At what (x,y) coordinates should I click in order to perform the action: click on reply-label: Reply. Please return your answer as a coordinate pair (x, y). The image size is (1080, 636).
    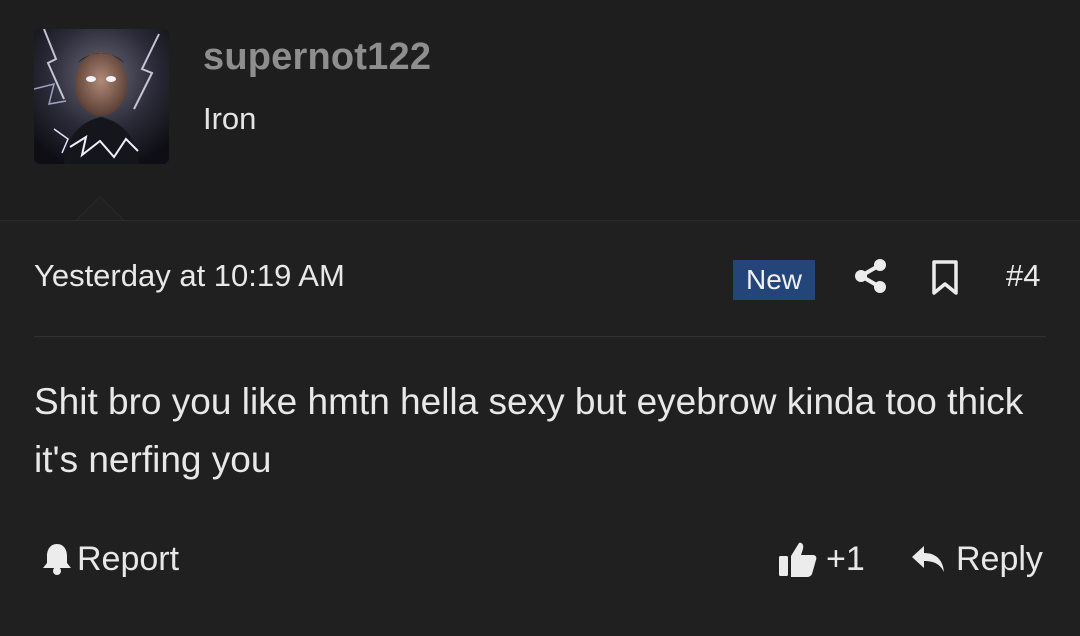
    Looking at the image, I should click on (999, 558).